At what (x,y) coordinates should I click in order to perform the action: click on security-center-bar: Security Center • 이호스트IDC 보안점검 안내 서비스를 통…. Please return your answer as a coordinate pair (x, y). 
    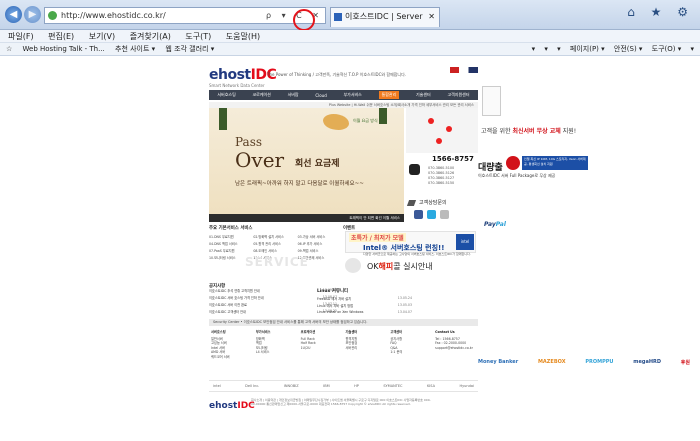
    Looking at the image, I should click on (343, 322).